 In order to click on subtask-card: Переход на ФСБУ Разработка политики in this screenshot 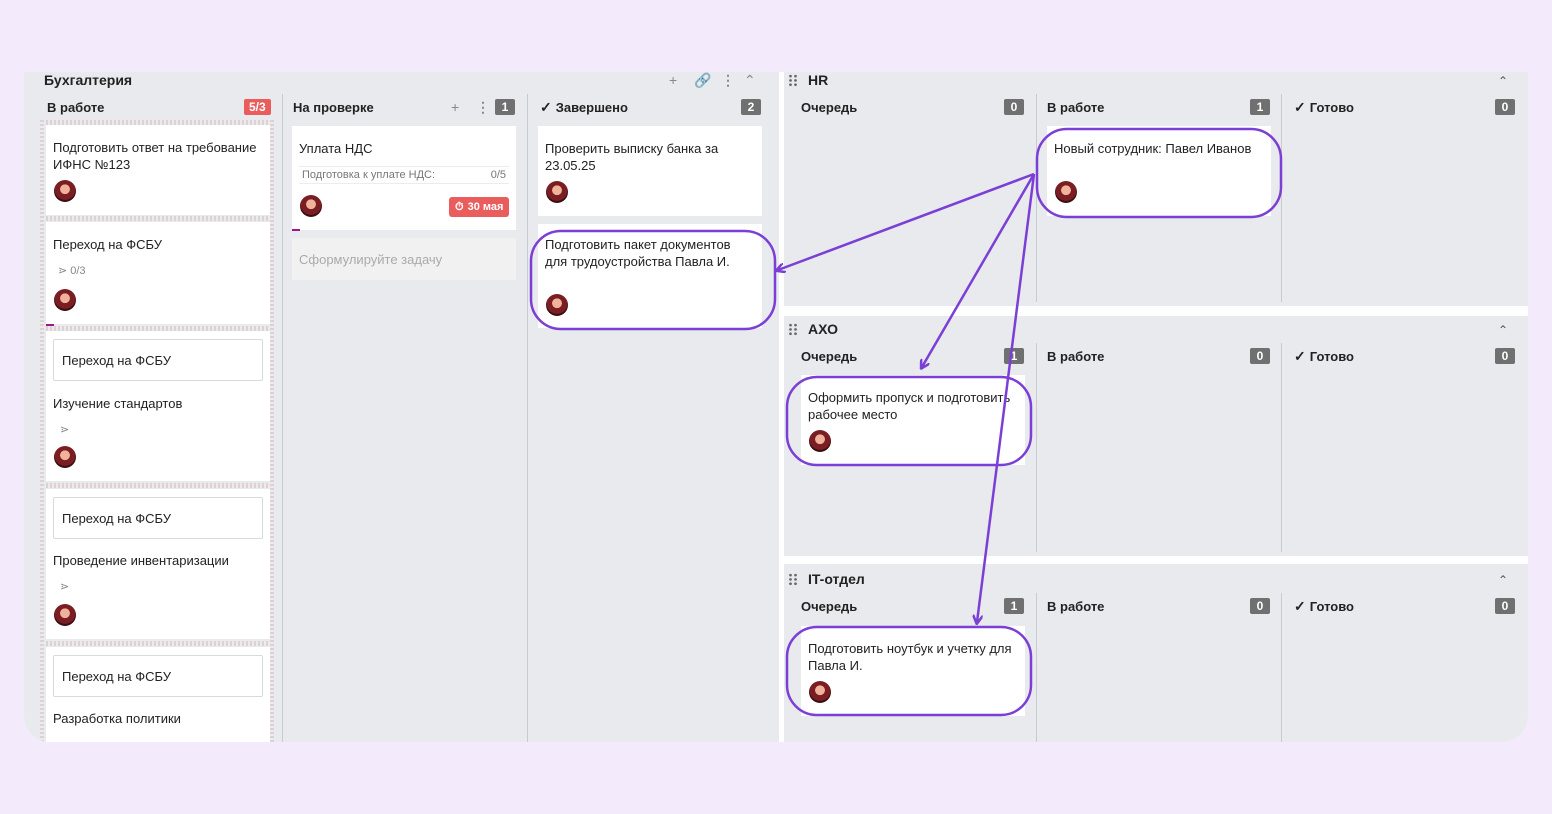, I will do `click(158, 694)`.